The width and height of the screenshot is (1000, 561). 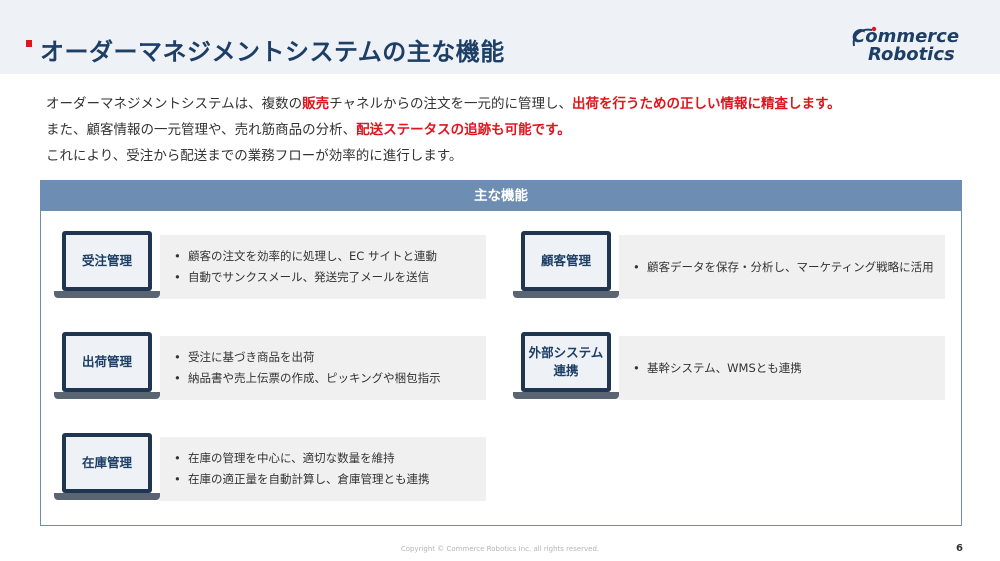 What do you see at coordinates (566, 362) in the screenshot?
I see `feature-label: 外部システム連携` at bounding box center [566, 362].